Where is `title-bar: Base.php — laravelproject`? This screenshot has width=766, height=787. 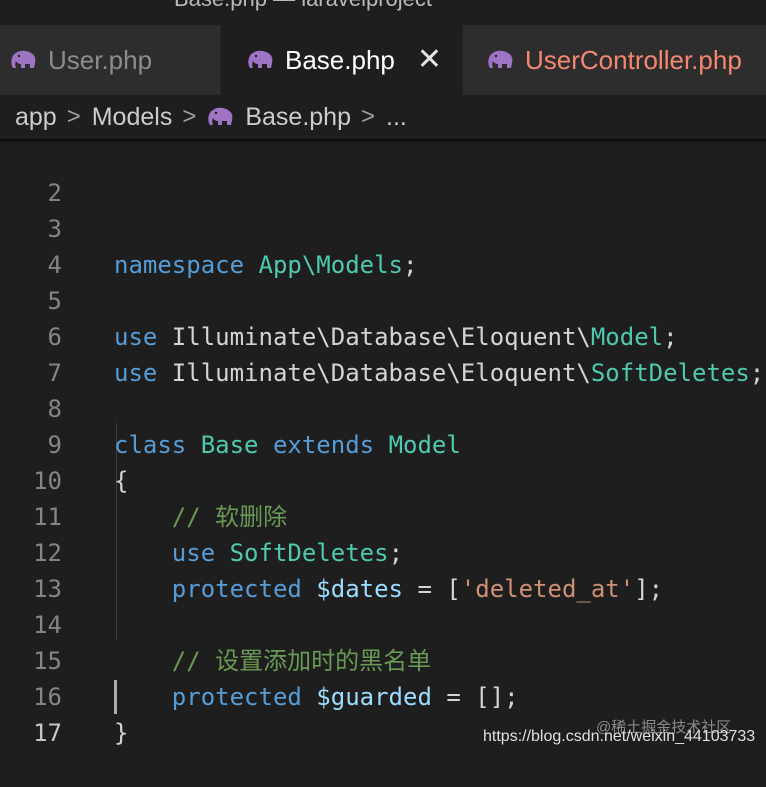 title-bar: Base.php — laravelproject is located at coordinates (383, 12).